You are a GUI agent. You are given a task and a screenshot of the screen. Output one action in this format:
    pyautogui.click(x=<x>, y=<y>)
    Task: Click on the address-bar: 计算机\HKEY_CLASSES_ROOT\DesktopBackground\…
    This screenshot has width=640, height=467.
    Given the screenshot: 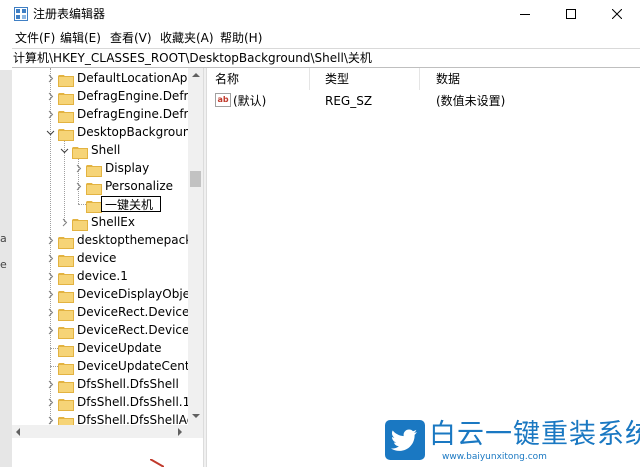 What is the action you would take?
    pyautogui.click(x=326, y=58)
    